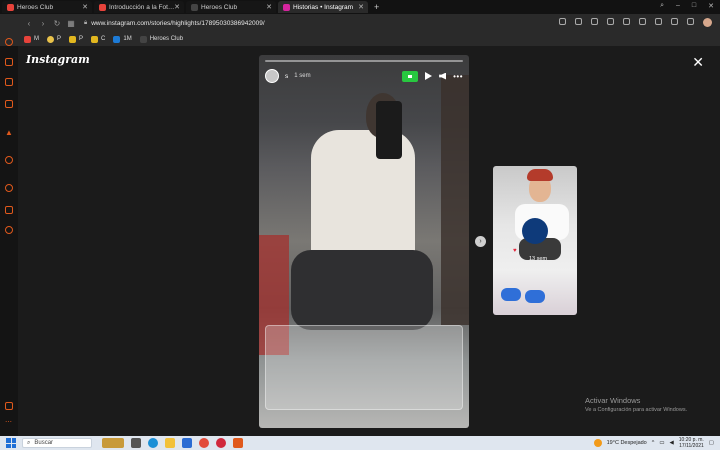 Image resolution: width=720 pixels, height=450 pixels. Describe the element at coordinates (29, 442) in the screenshot. I see `search-icon: ⌕` at that location.